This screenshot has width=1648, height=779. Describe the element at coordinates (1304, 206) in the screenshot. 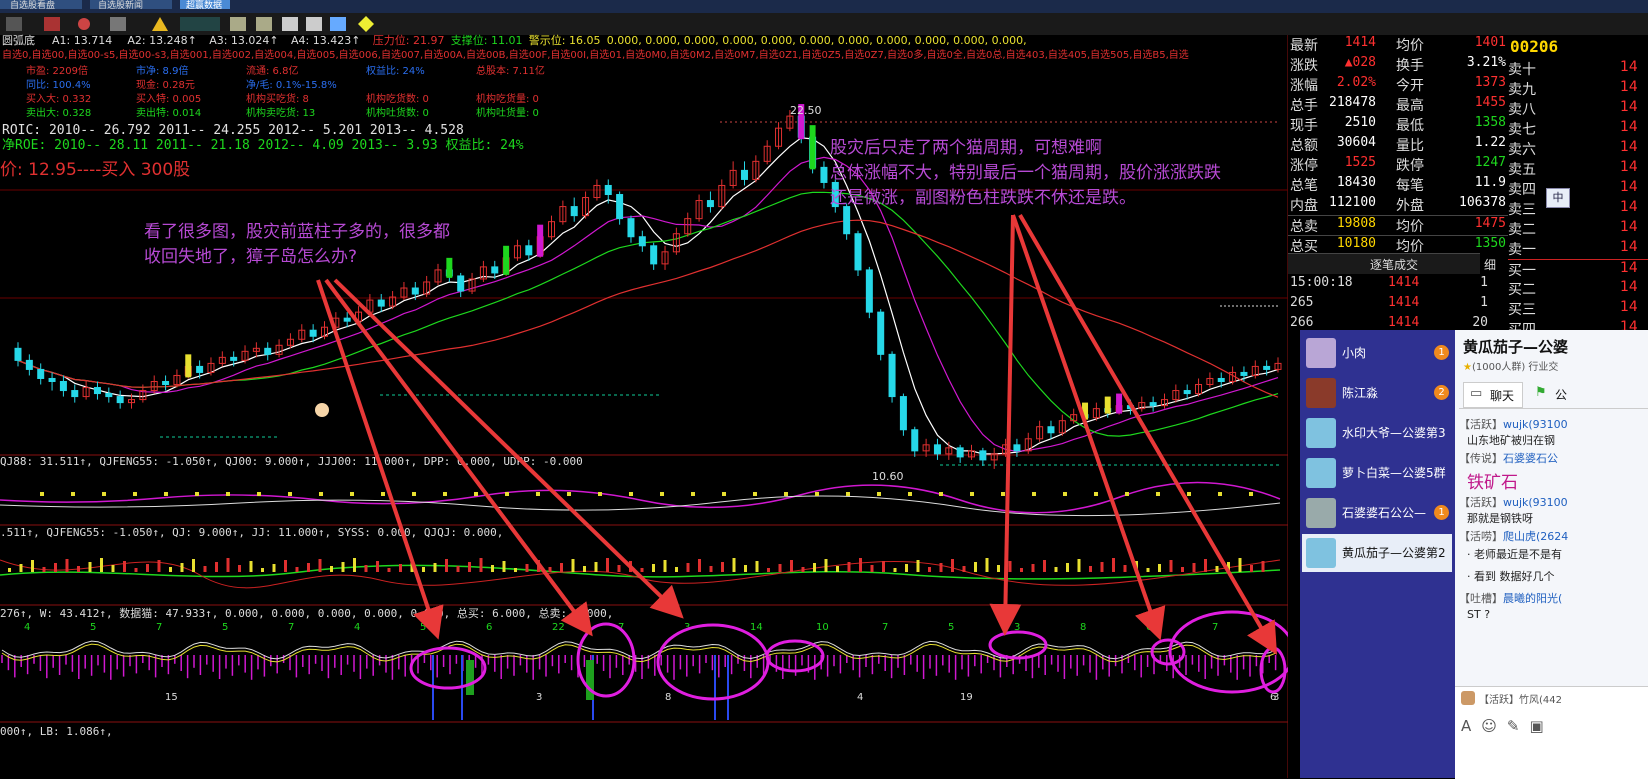

I see `quote-label: 内盘` at that location.